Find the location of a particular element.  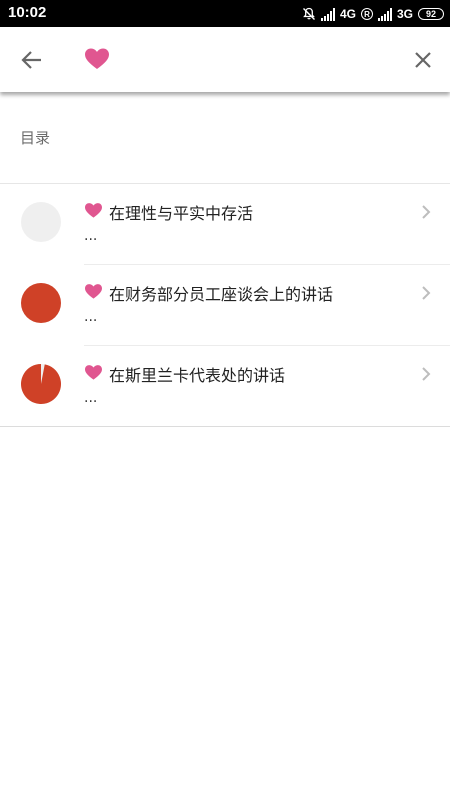

back-button is located at coordinates (32, 60).